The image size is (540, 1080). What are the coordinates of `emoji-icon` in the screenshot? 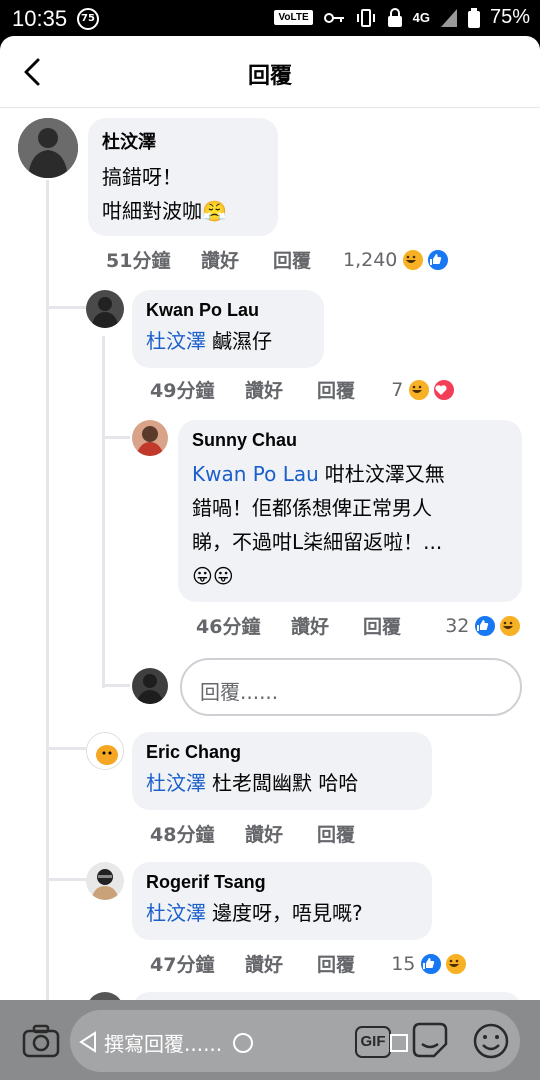 It's located at (491, 1041).